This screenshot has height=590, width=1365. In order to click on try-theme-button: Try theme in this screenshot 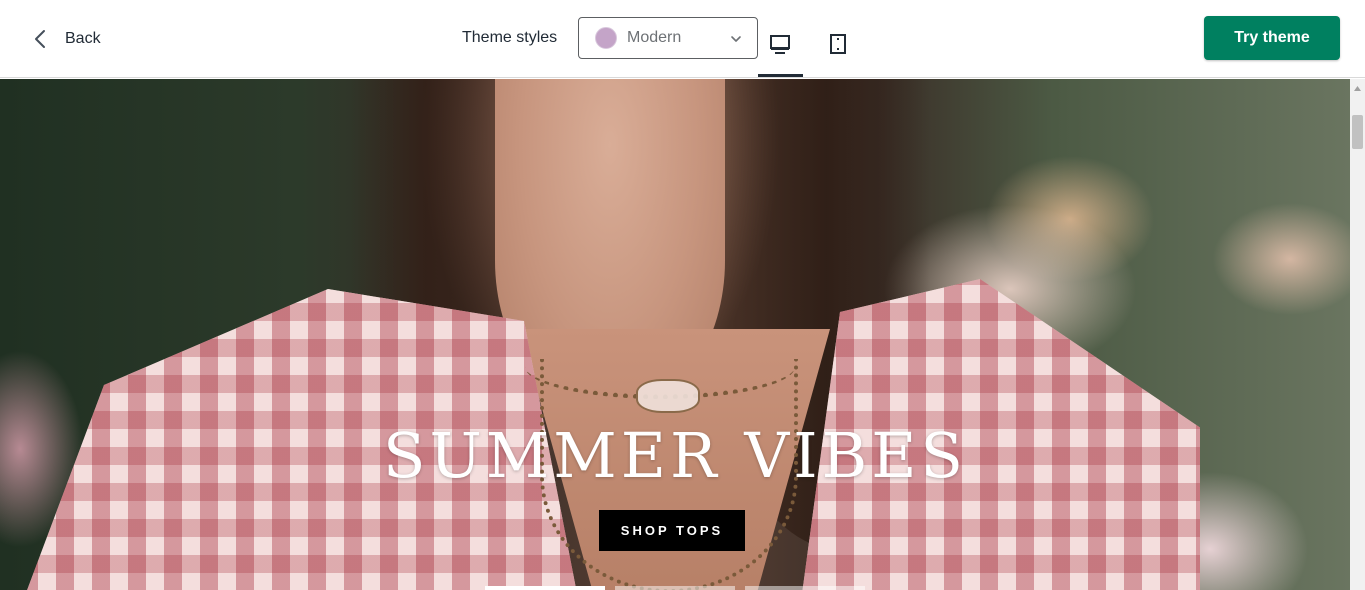, I will do `click(1272, 38)`.